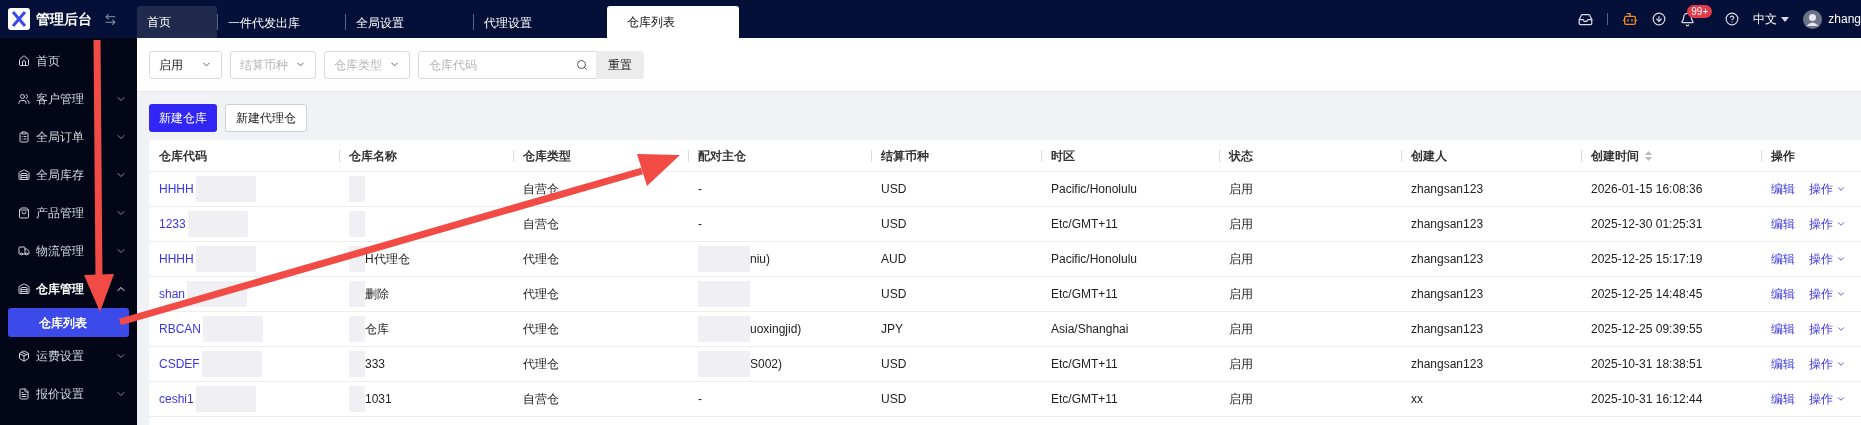  What do you see at coordinates (68, 99) in the screenshot?
I see `sidebar-item: 客户管理` at bounding box center [68, 99].